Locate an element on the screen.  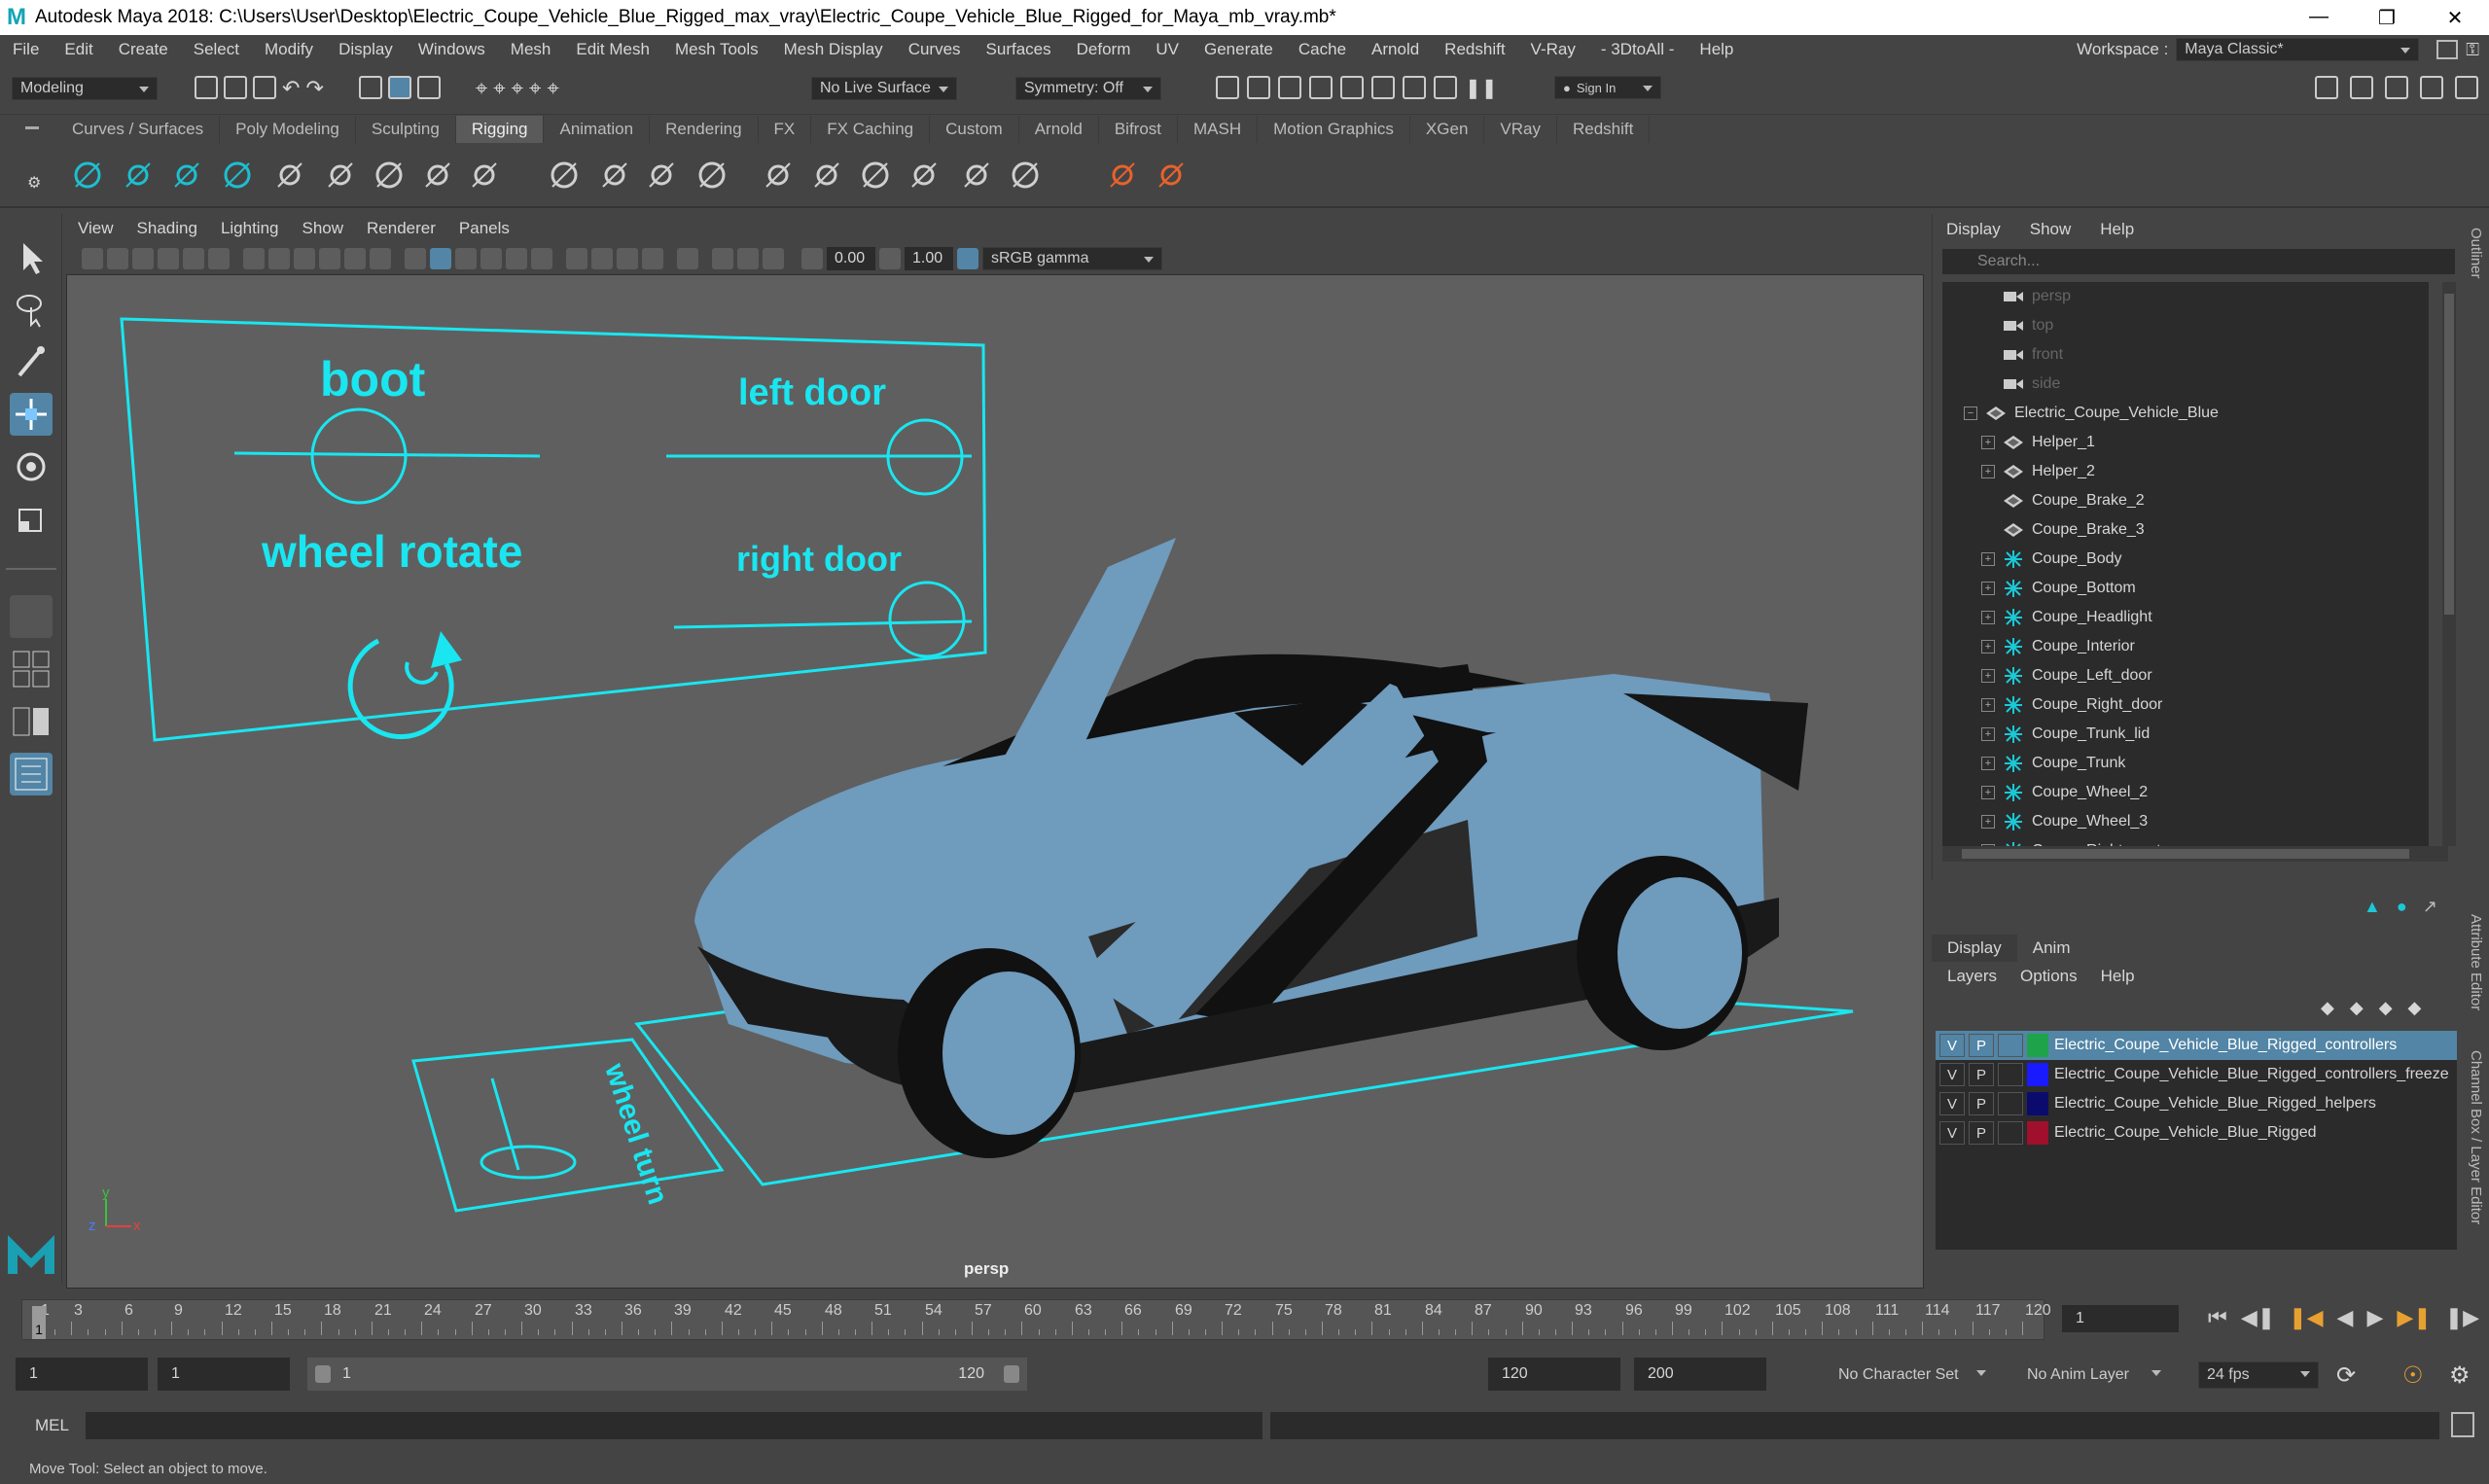
animation-preferences-icon: ⚙ is located at coordinates (2460, 1376).